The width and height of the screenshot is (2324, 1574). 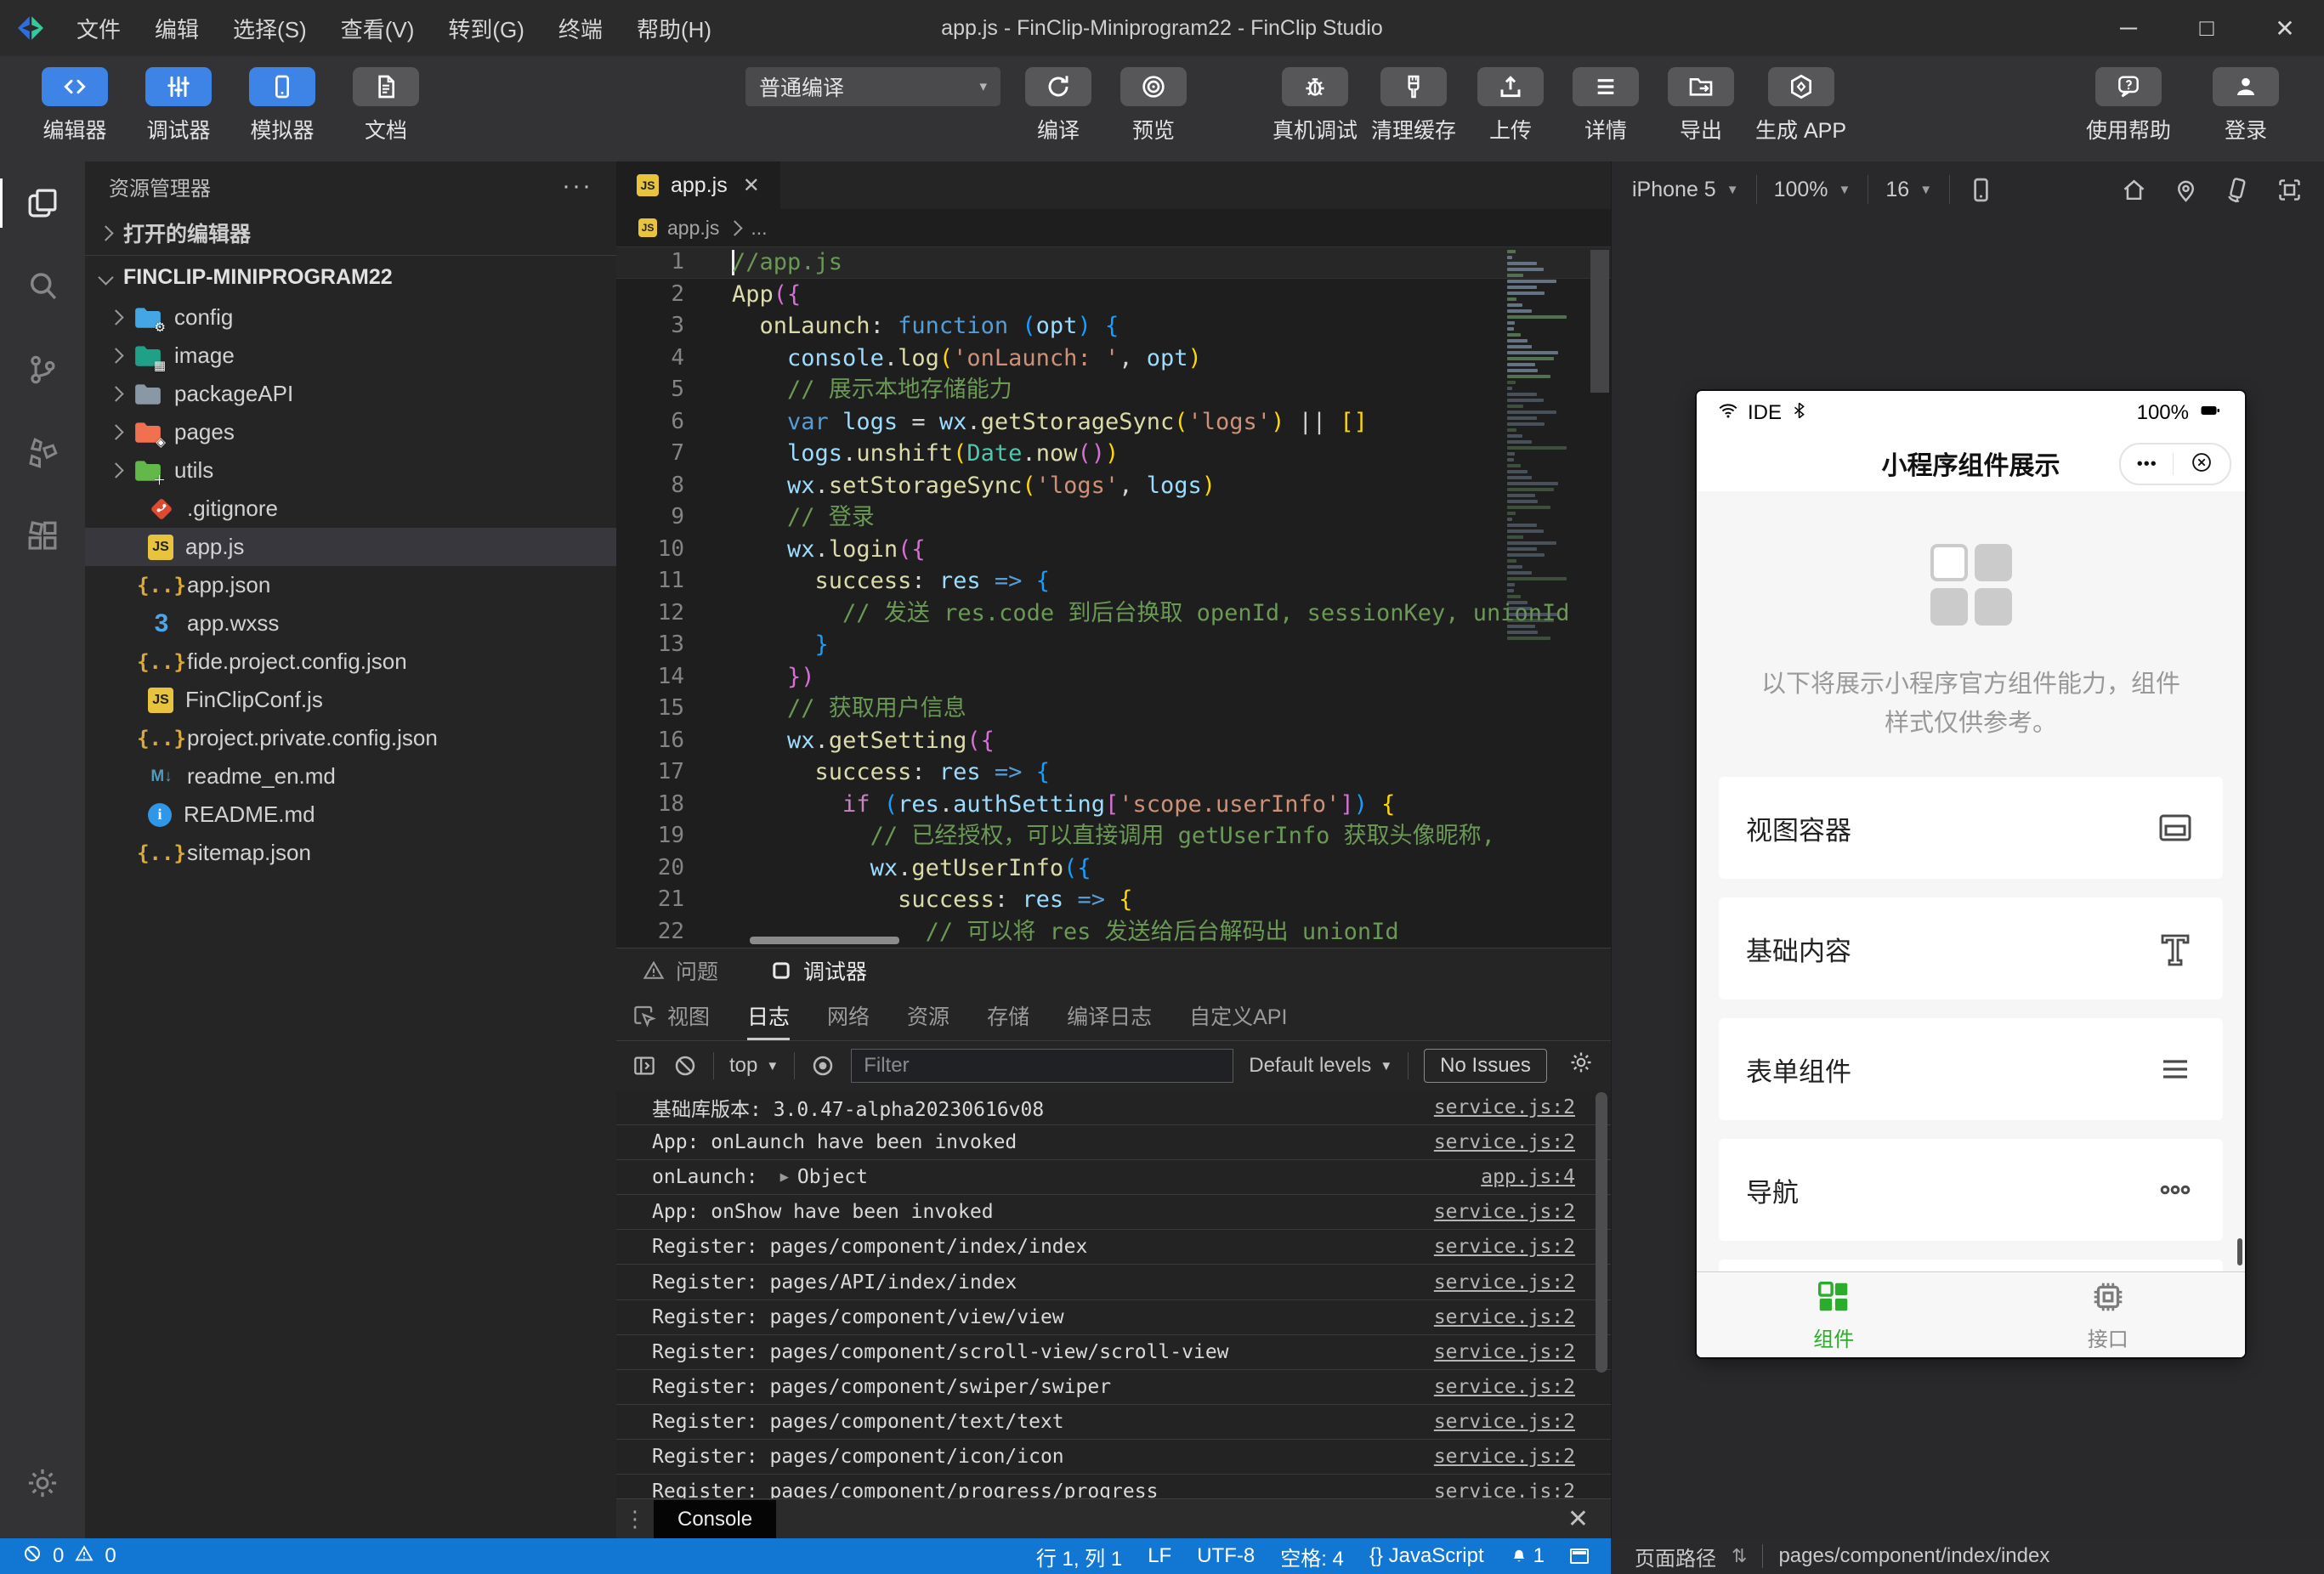 What do you see at coordinates (43, 1483) in the screenshot?
I see `activity-gear-icon` at bounding box center [43, 1483].